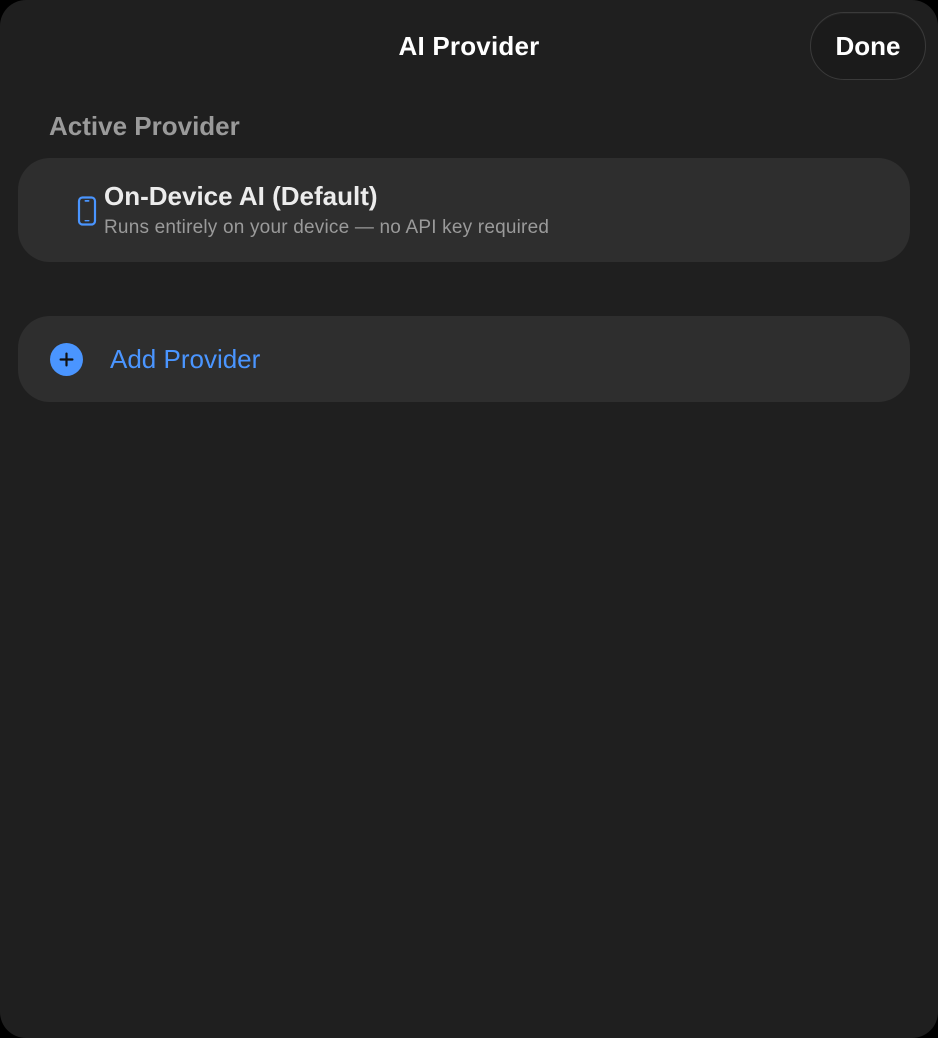 This screenshot has width=938, height=1038. What do you see at coordinates (868, 46) in the screenshot?
I see `done-button: Done` at bounding box center [868, 46].